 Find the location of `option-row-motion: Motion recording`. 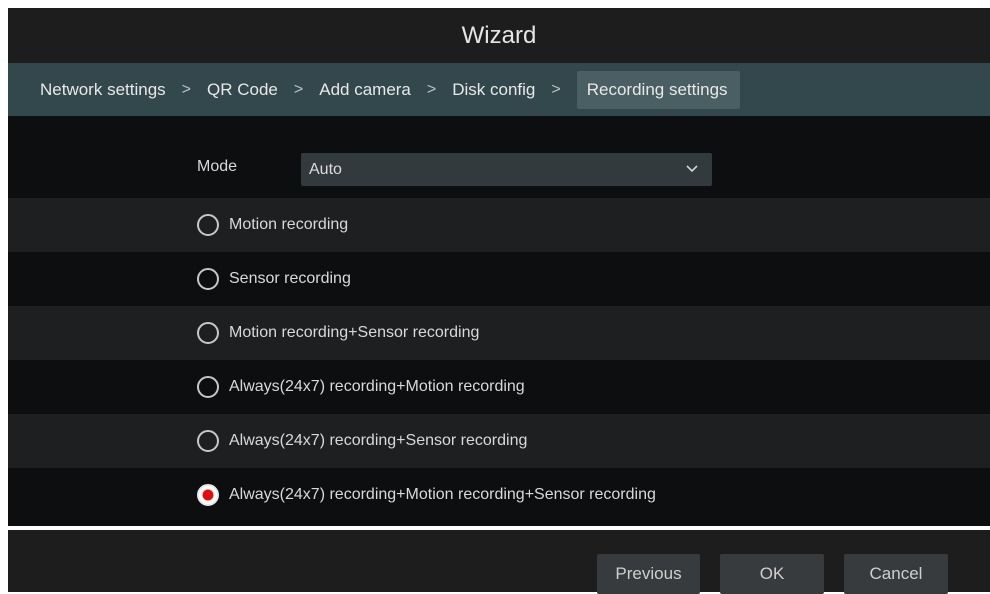

option-row-motion: Motion recording is located at coordinates (499, 225).